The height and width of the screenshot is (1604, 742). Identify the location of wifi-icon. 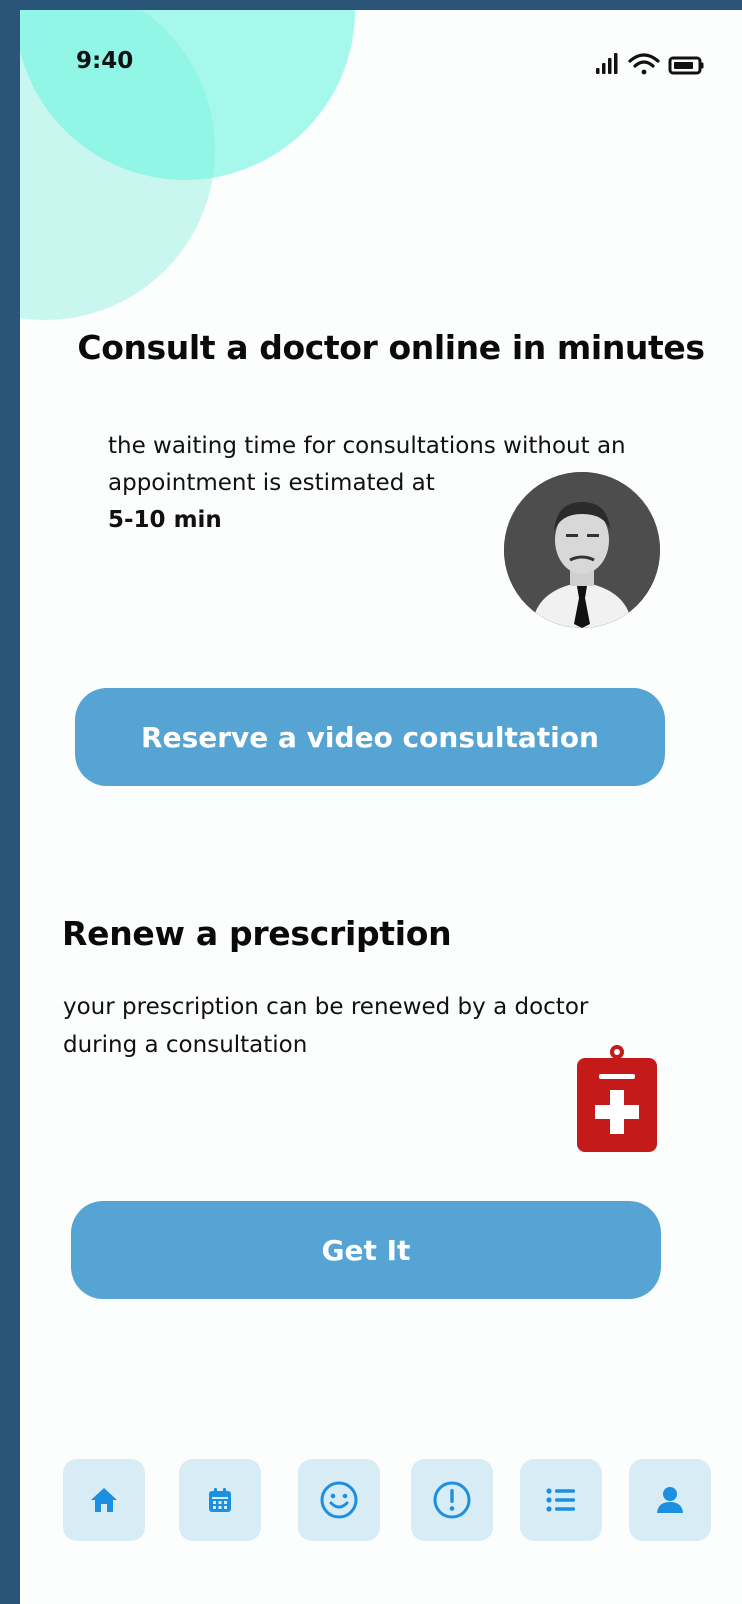
(644, 64).